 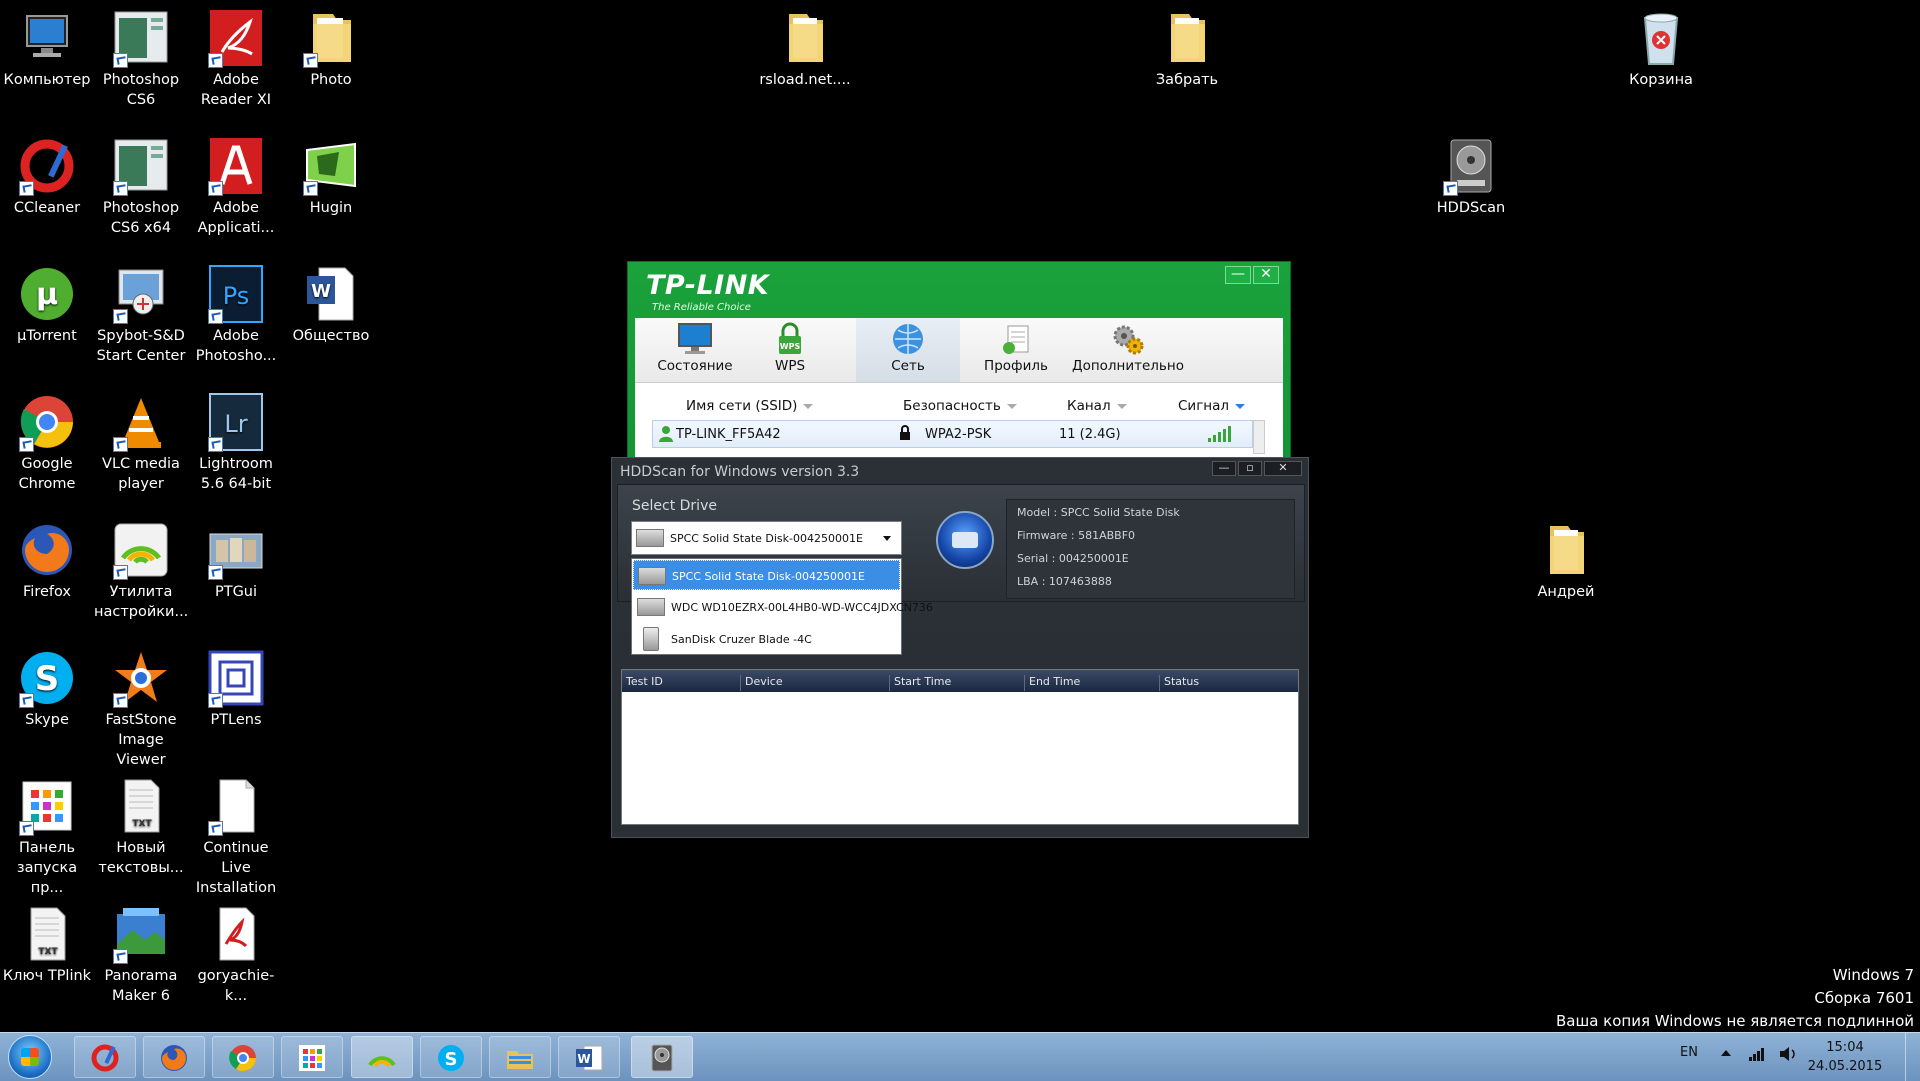 I want to click on network-row: TP-LINK_FF5A42 WPA2-PSK 11 (2.4G), so click(x=952, y=434).